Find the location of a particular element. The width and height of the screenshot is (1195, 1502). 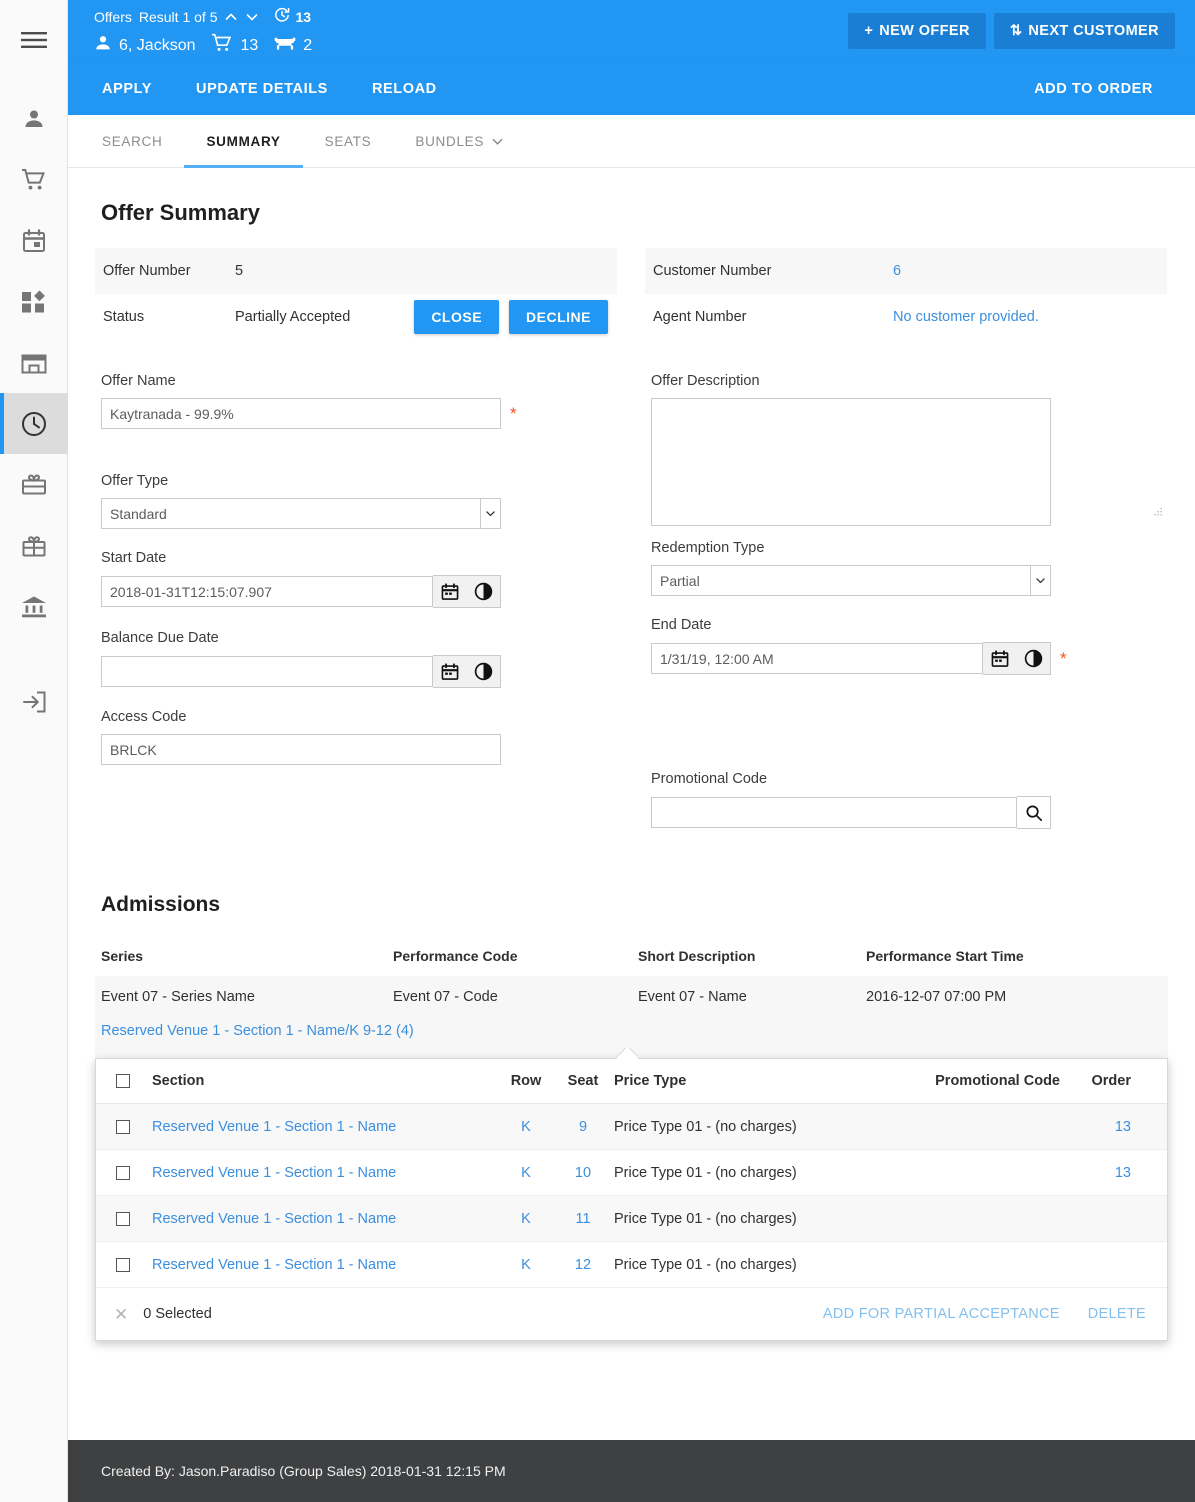

offer-type-field: Offer Type Standard is located at coordinates (356, 501).